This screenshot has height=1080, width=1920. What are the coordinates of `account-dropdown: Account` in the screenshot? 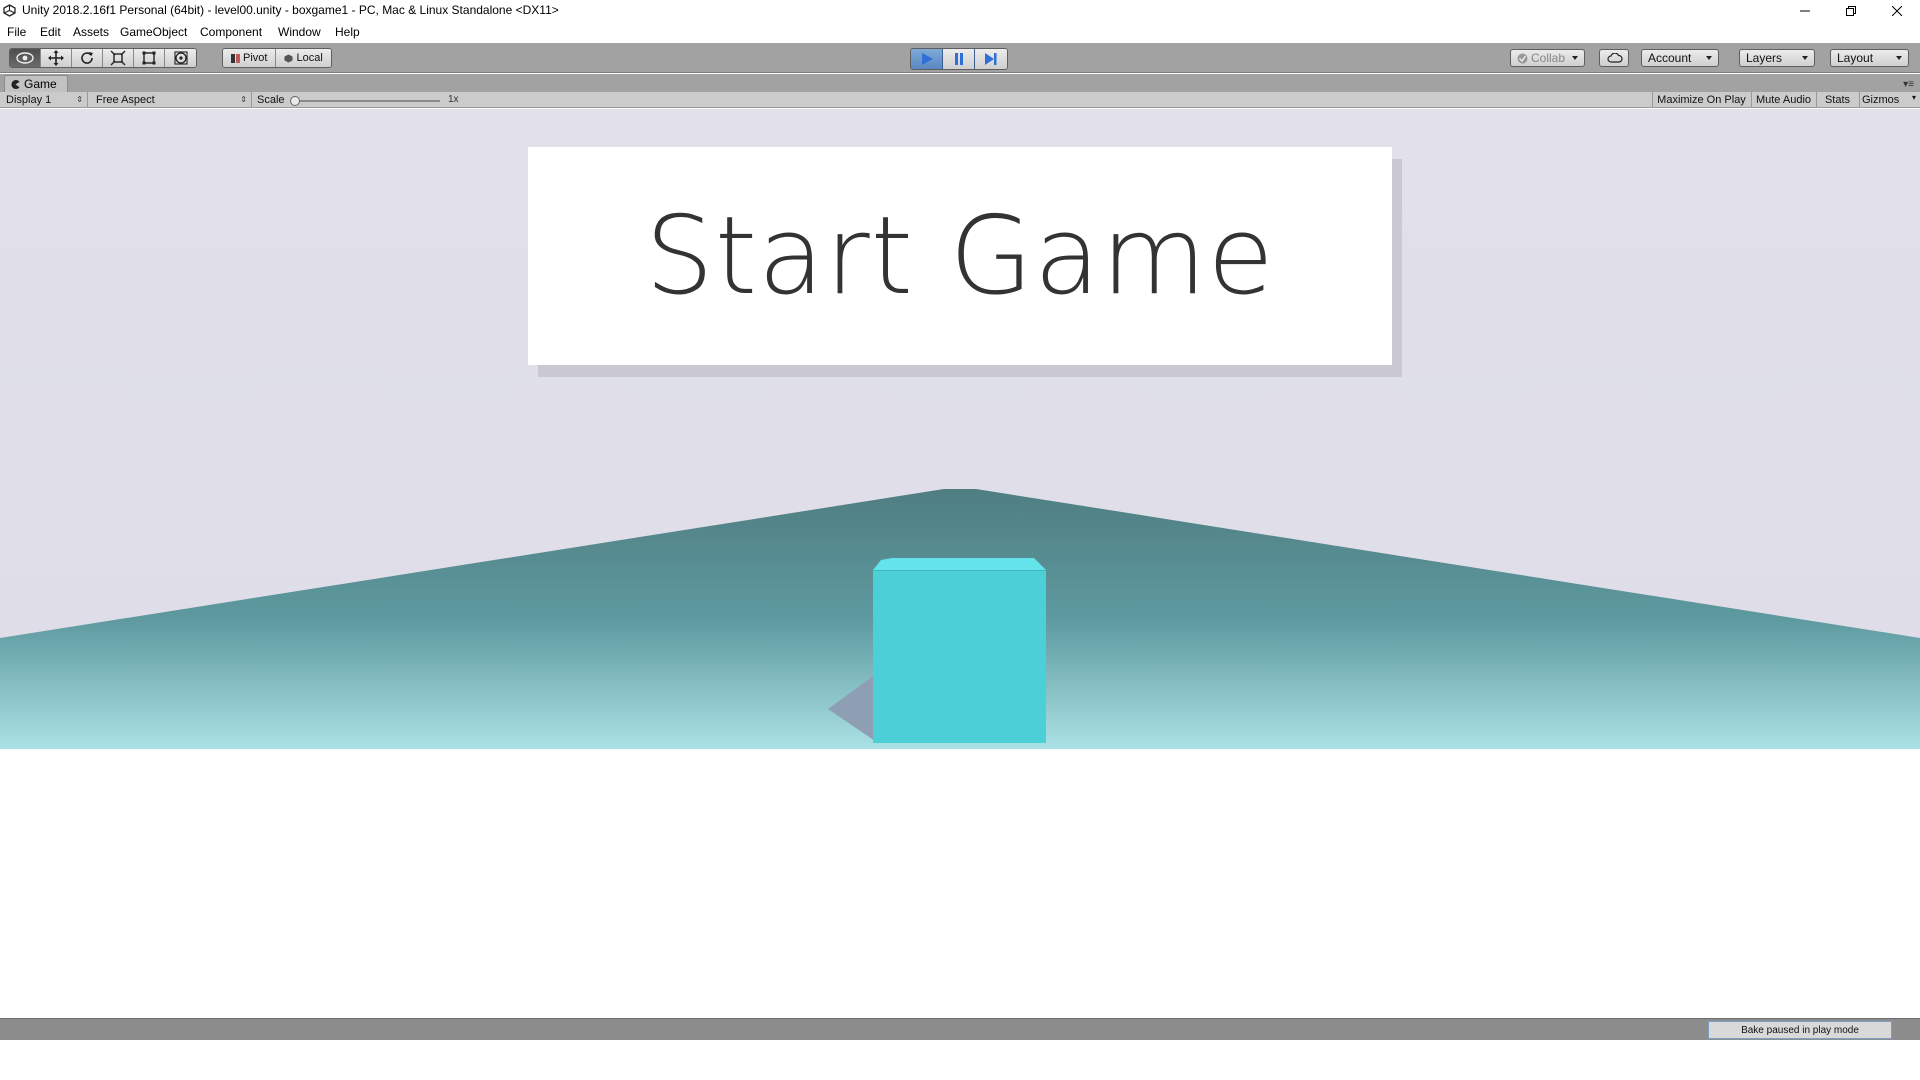 It's located at (1680, 58).